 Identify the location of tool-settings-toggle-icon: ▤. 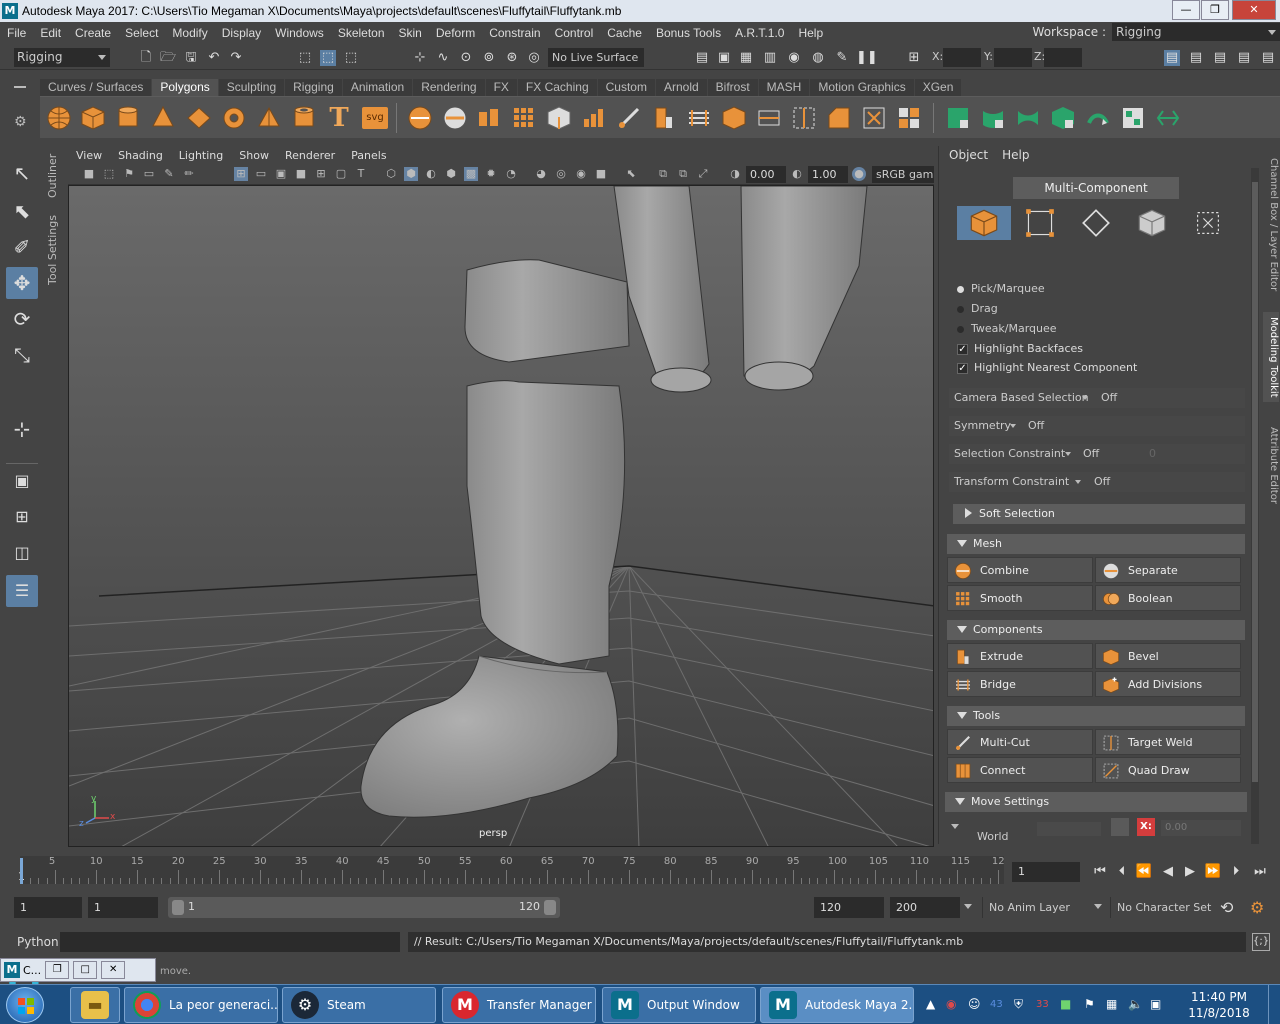
(1220, 58).